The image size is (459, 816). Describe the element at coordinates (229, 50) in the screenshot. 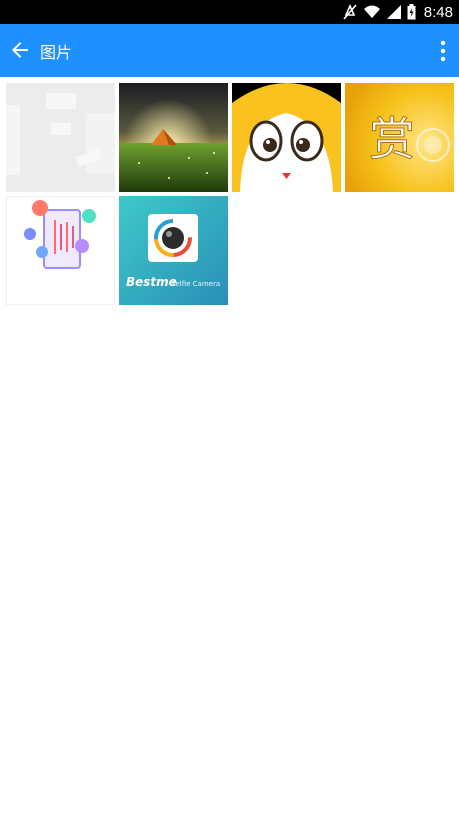

I see `app-bar: 图片` at that location.